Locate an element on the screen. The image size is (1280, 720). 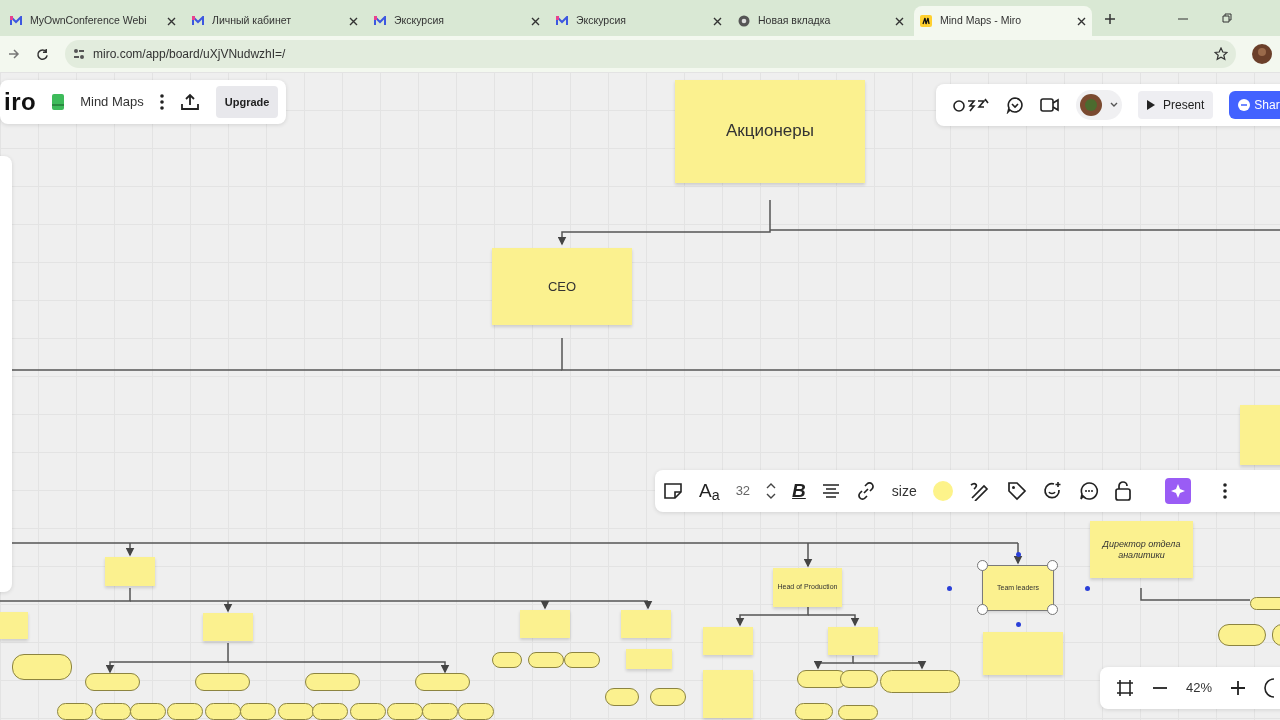
sticky-note: Директор отдела аналитики is located at coordinates (1141, 549).